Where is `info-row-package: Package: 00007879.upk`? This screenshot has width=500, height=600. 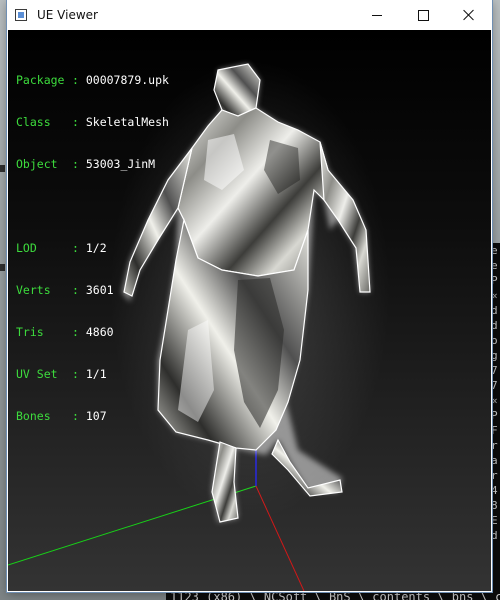
info-row-package: Package: 00007879.upk is located at coordinates (92, 80).